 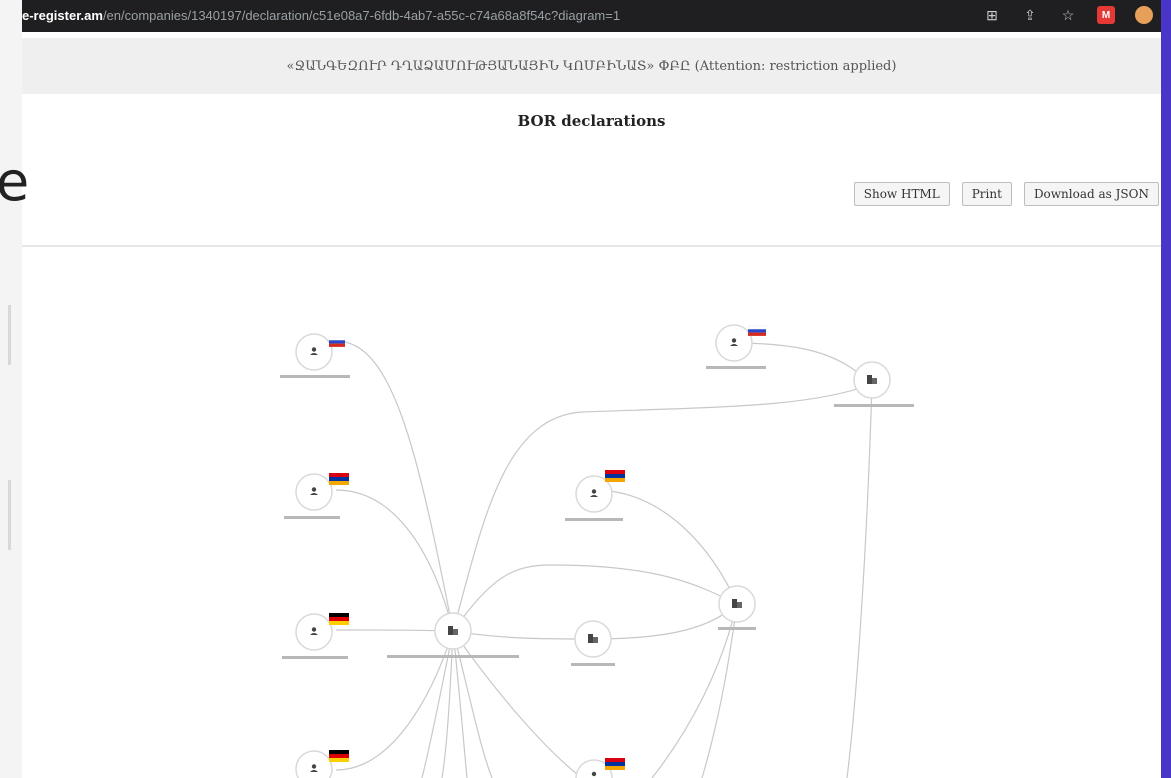 I want to click on browser-toolbar-icons: ⊞ ⇪ ☆ M, so click(x=1068, y=15).